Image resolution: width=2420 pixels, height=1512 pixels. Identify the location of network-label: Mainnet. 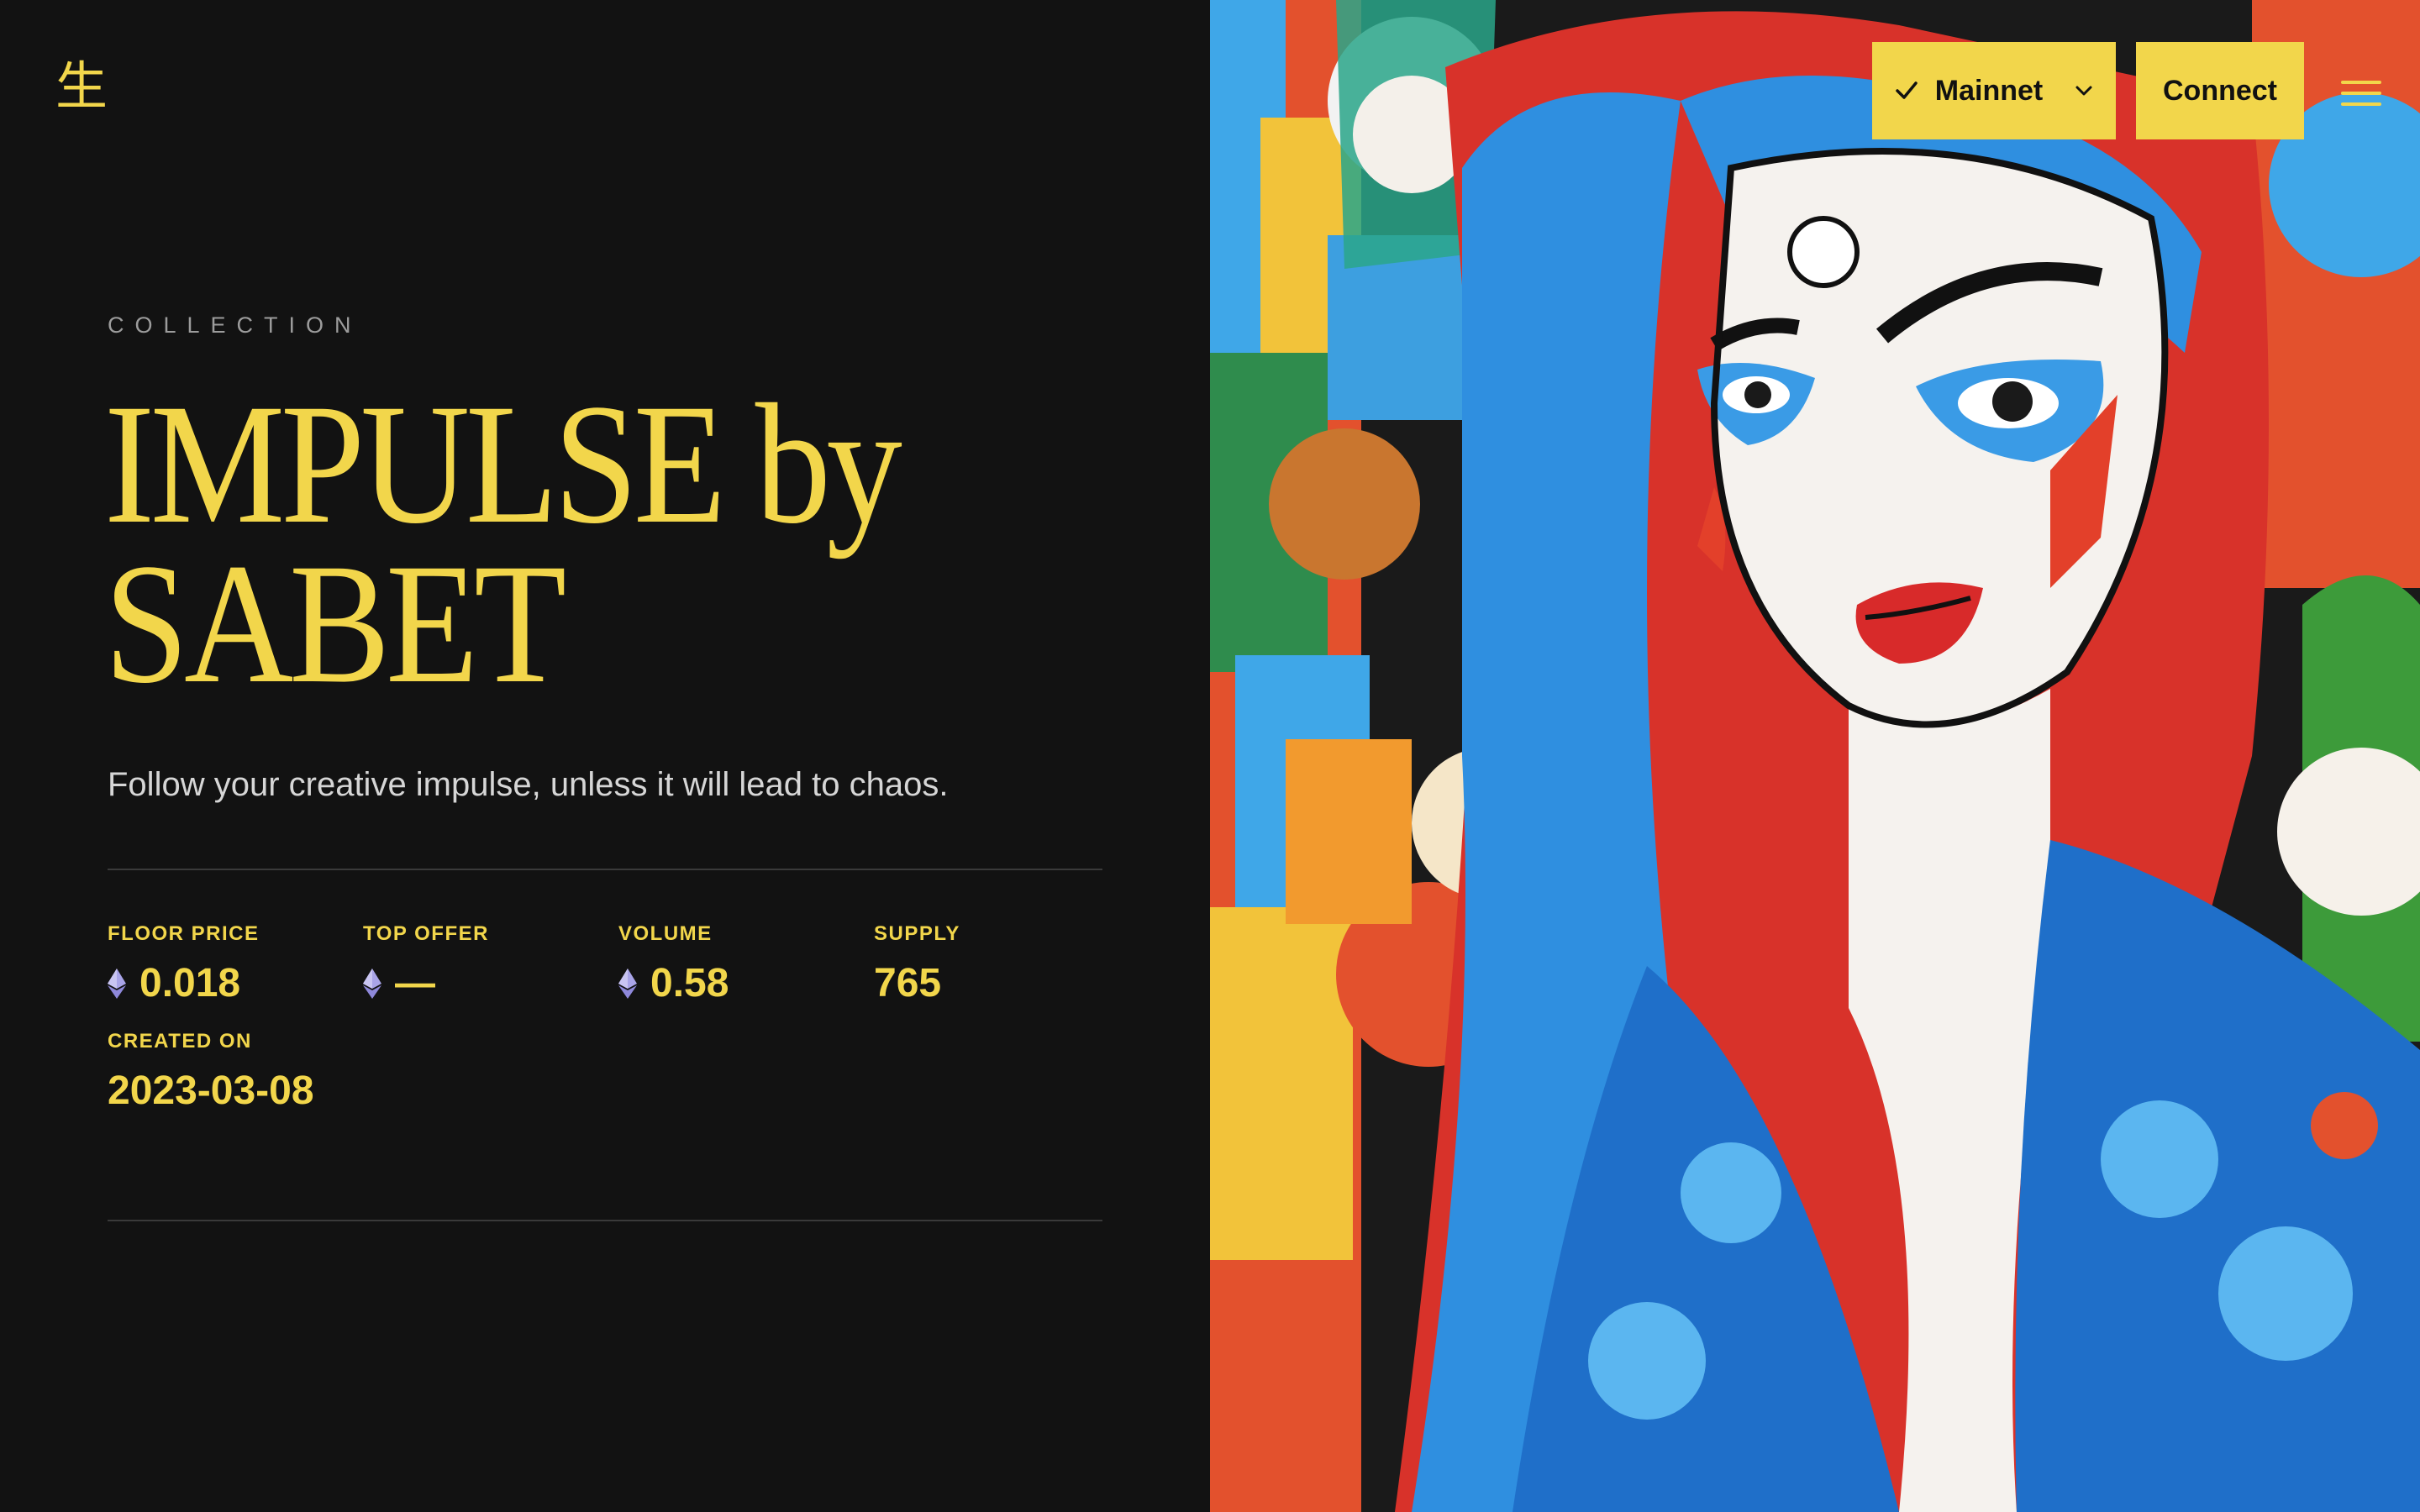
(1989, 90).